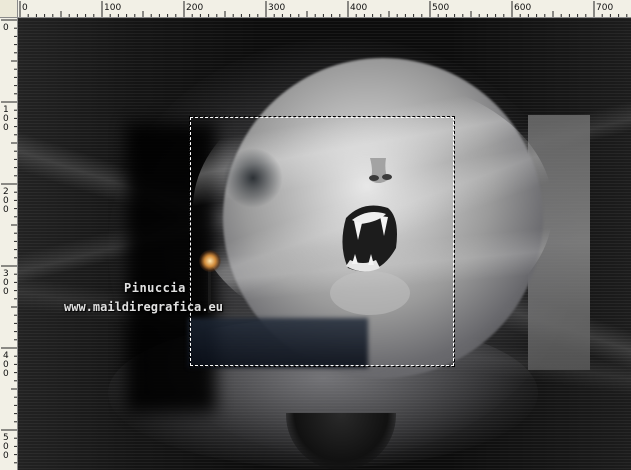  I want to click on ruler-label: 700, so click(604, 8).